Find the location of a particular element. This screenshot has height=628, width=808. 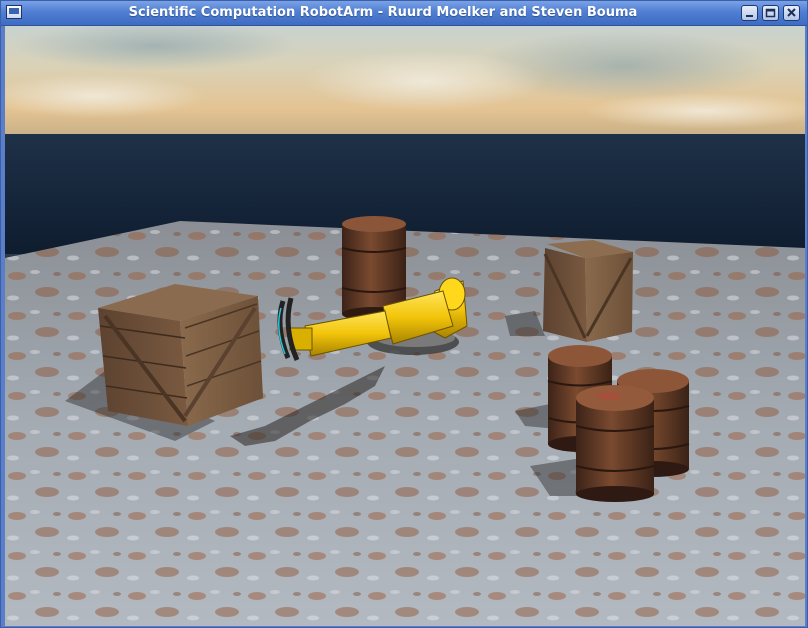

close-button is located at coordinates (791, 13).